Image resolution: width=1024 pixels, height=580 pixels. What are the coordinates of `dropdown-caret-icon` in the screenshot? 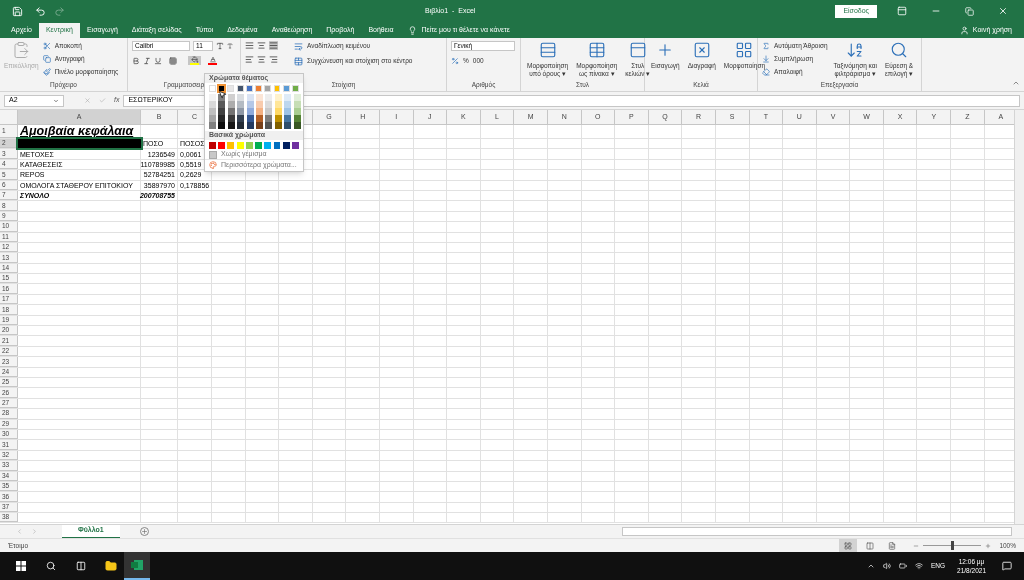 It's located at (56, 100).